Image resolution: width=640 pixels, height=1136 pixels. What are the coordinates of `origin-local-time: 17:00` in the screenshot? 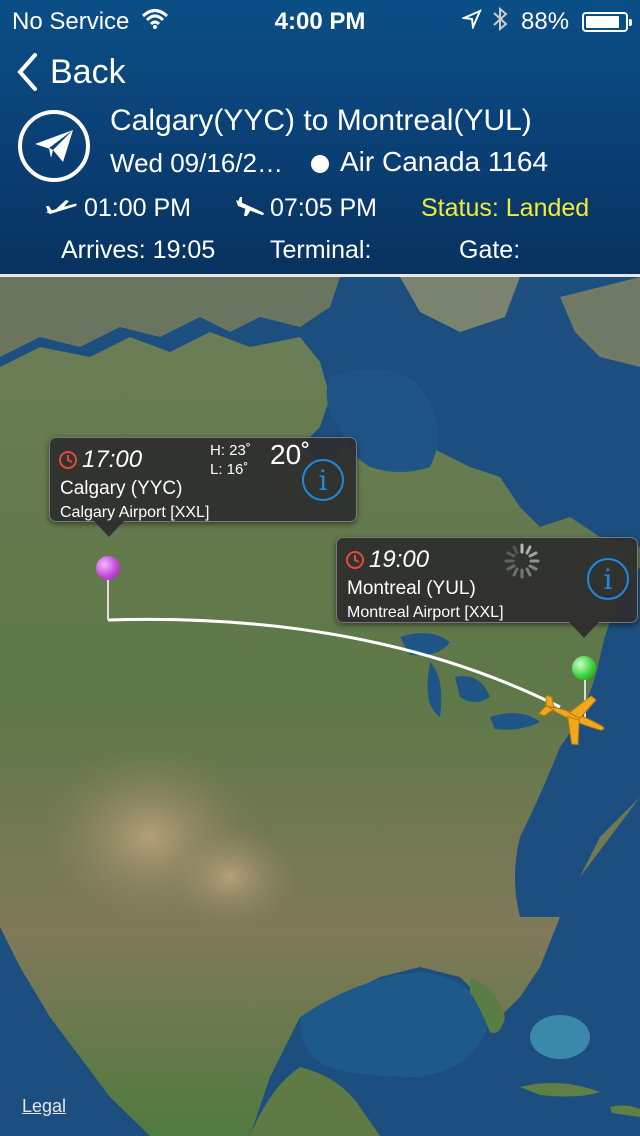 It's located at (112, 459).